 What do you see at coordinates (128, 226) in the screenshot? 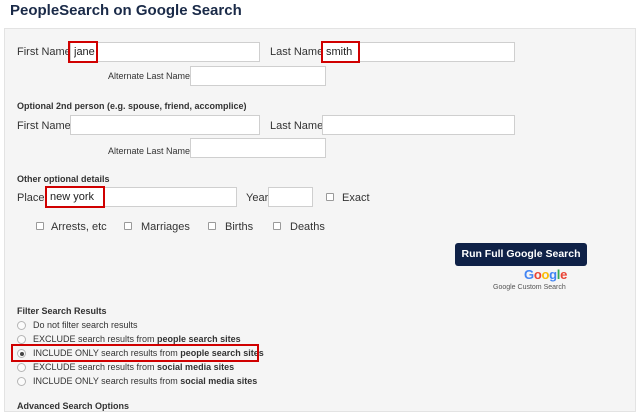
I see `marriages-checkbox` at bounding box center [128, 226].